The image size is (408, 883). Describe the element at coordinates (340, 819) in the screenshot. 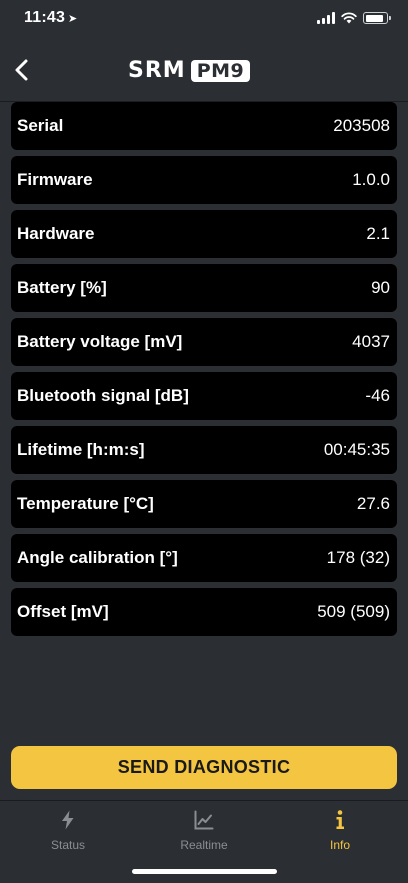

I see `info-icon` at that location.